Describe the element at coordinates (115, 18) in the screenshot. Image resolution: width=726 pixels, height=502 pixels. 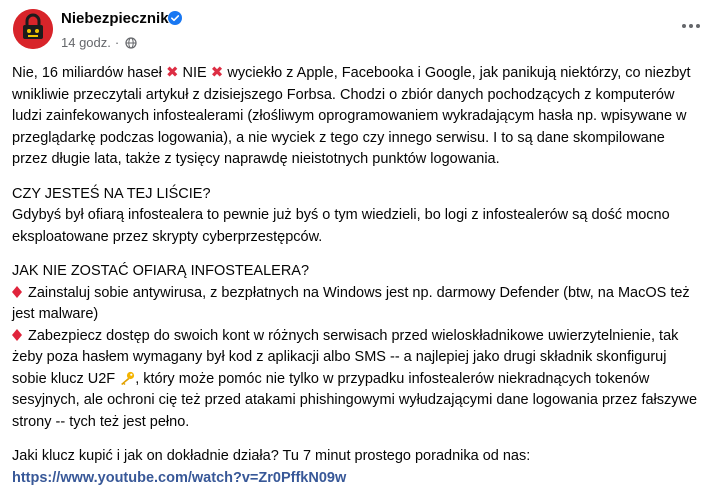
I see `page-name: Niebezpiecznik` at that location.